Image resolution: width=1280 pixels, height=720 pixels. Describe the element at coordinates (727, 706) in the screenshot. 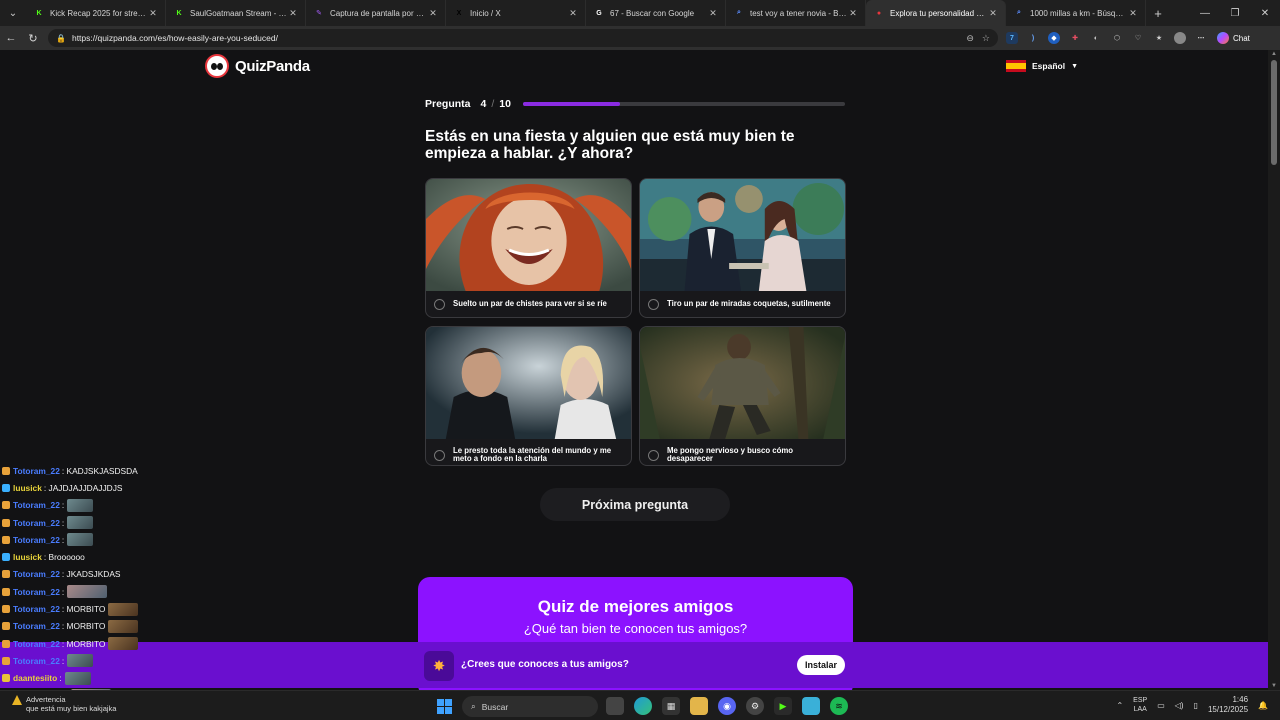

I see `discord-icon: ◉` at that location.